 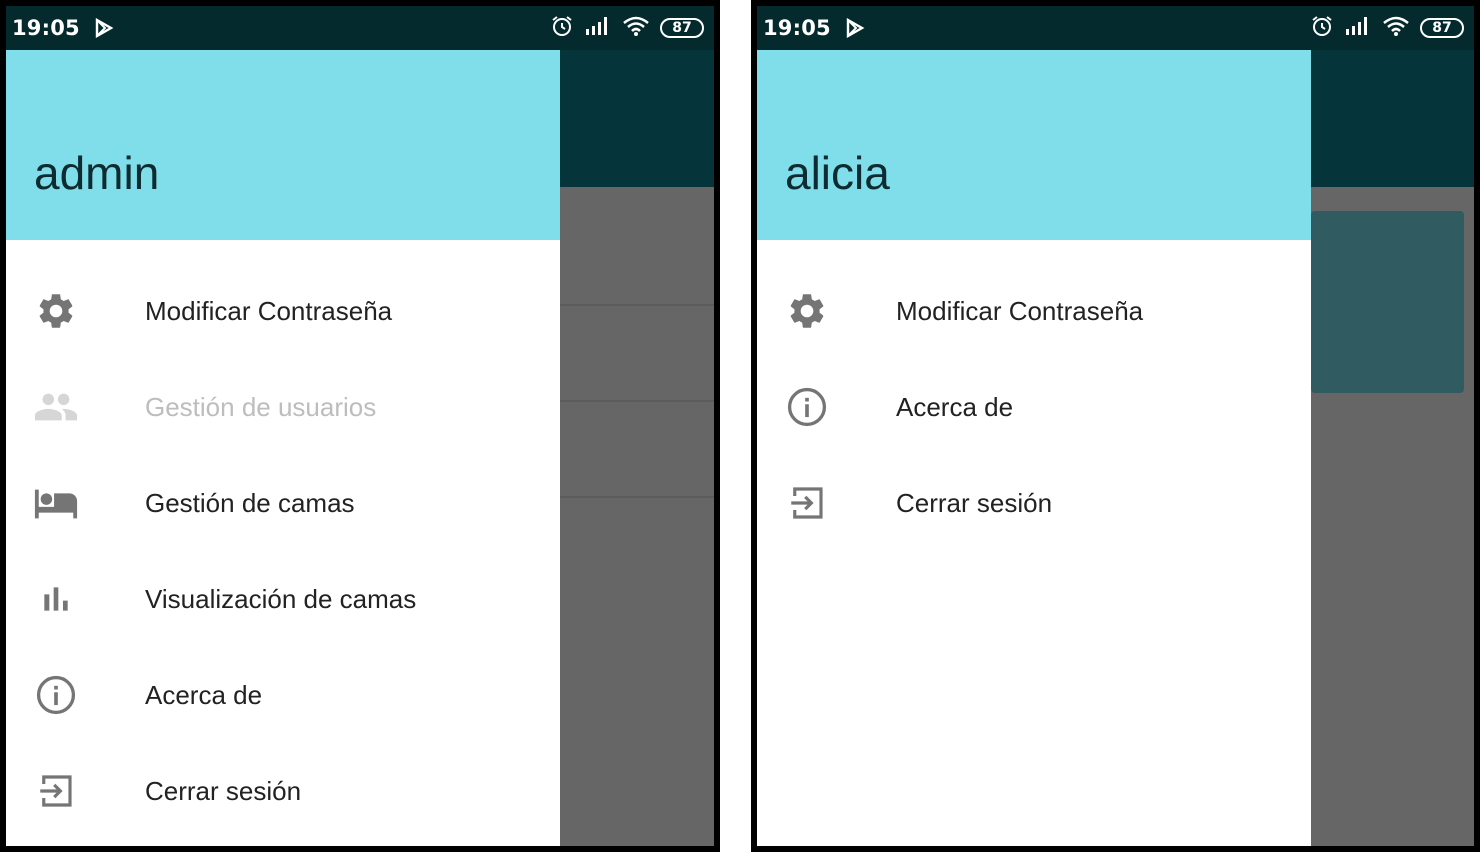 I want to click on menu-label: Visualización de camas, so click(x=281, y=598).